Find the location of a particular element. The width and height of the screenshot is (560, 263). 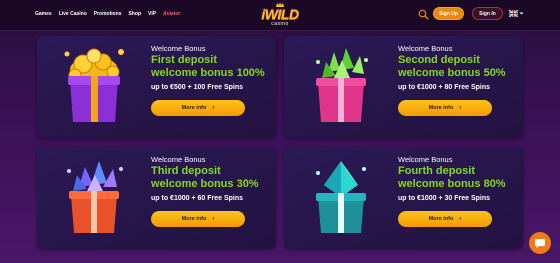

logo-wordmark: iWILD is located at coordinates (280, 14).